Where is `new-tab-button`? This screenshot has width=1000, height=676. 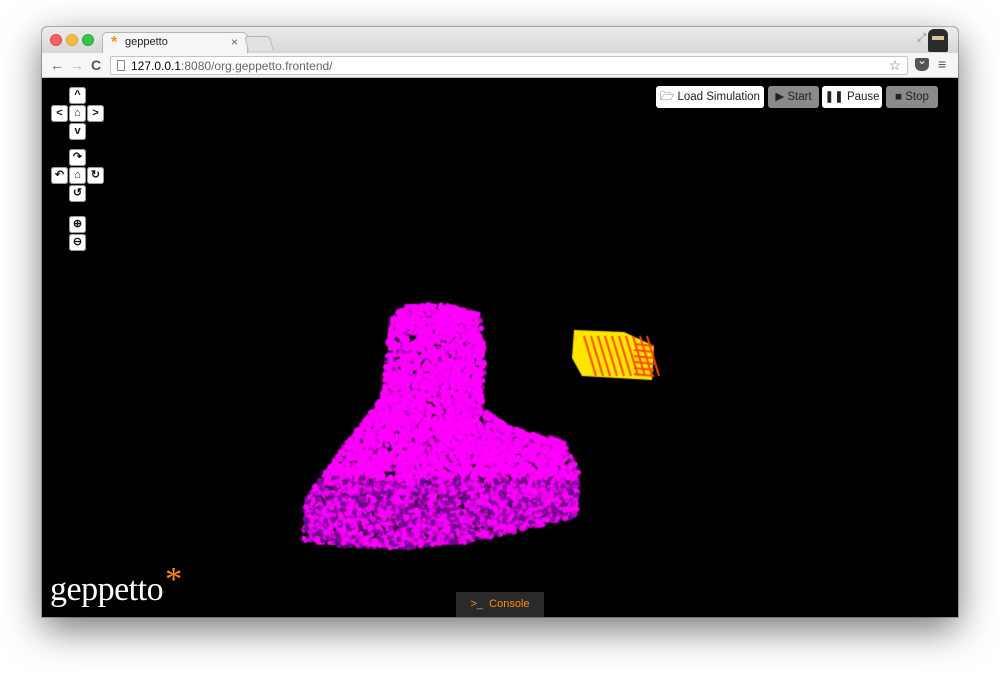
new-tab-button is located at coordinates (259, 43).